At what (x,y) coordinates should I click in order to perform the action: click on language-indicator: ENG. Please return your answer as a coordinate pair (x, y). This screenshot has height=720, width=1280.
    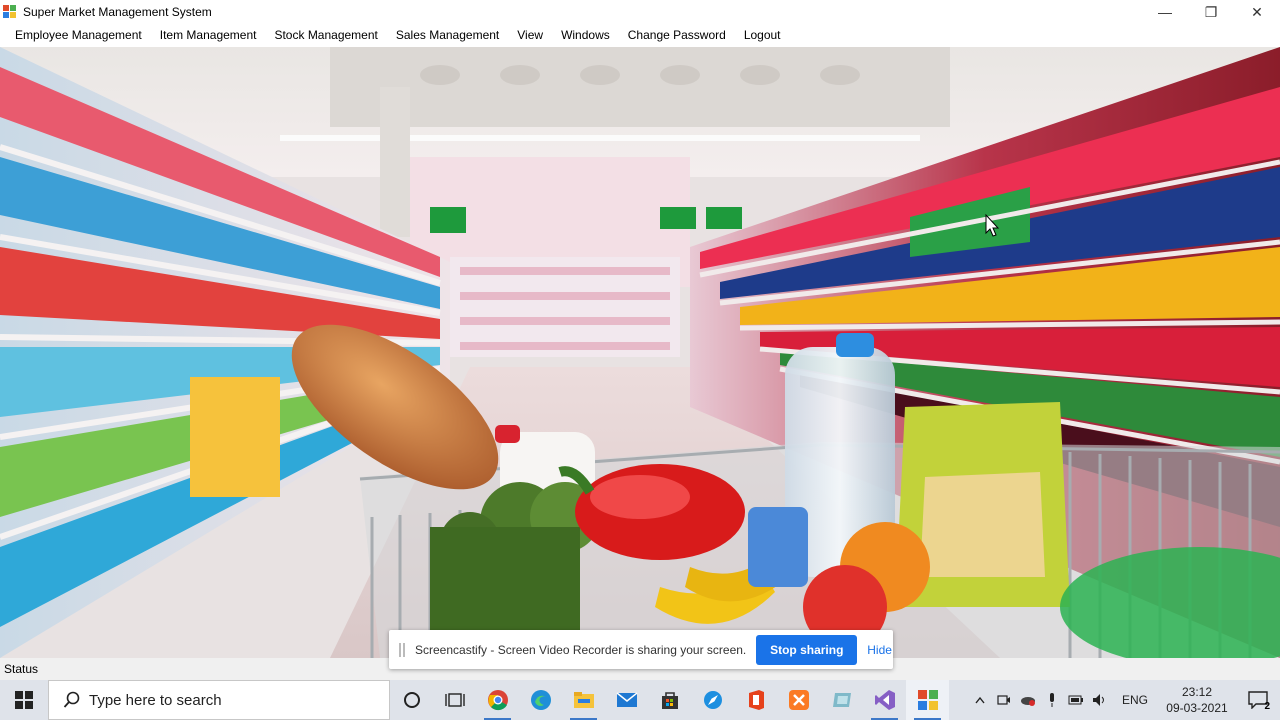
    Looking at the image, I should click on (1135, 700).